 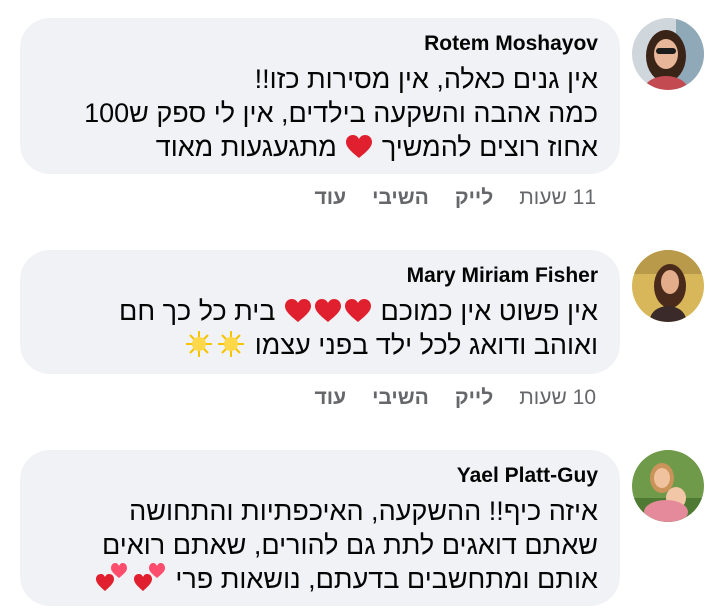 What do you see at coordinates (557, 198) in the screenshot?
I see `comment-time: 11 שעות` at bounding box center [557, 198].